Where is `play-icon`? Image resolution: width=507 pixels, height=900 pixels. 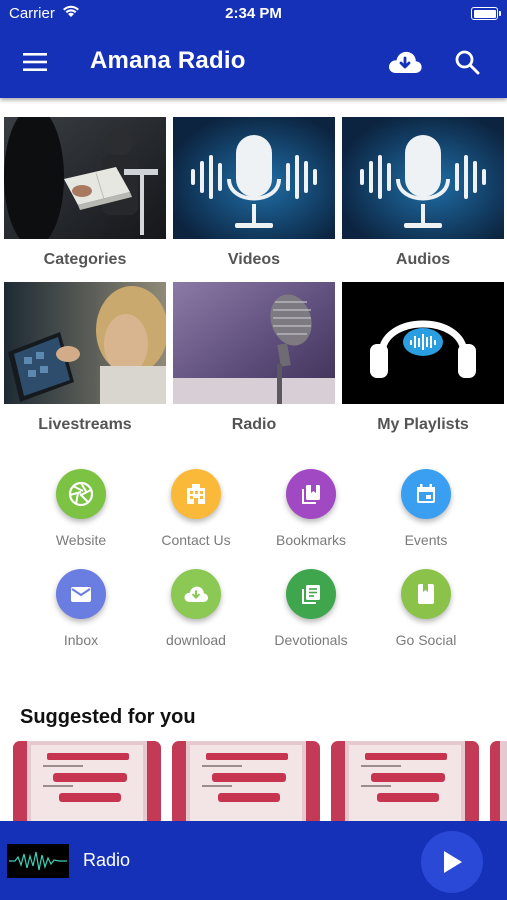 play-icon is located at coordinates (453, 862).